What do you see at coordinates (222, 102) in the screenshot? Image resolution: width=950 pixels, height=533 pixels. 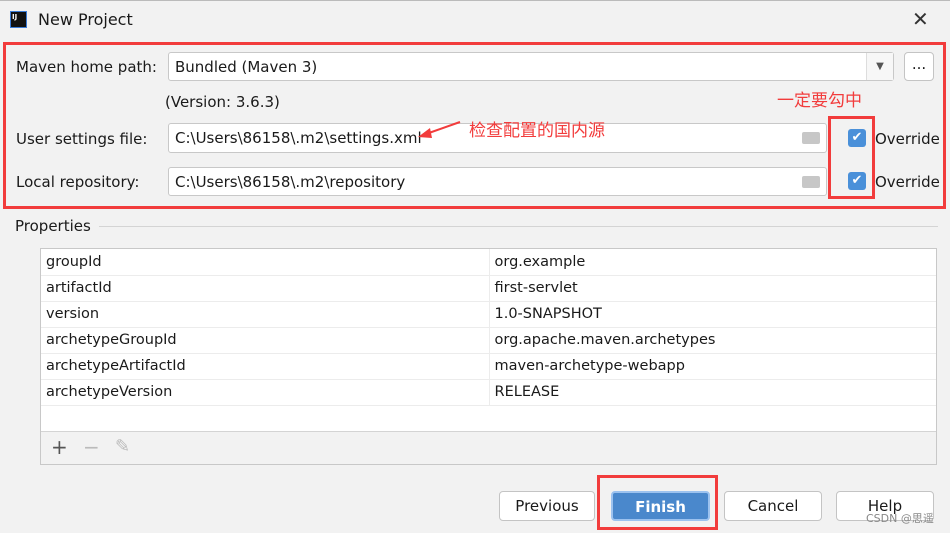 I see `maven-version: (Version: 3.6.3)` at bounding box center [222, 102].